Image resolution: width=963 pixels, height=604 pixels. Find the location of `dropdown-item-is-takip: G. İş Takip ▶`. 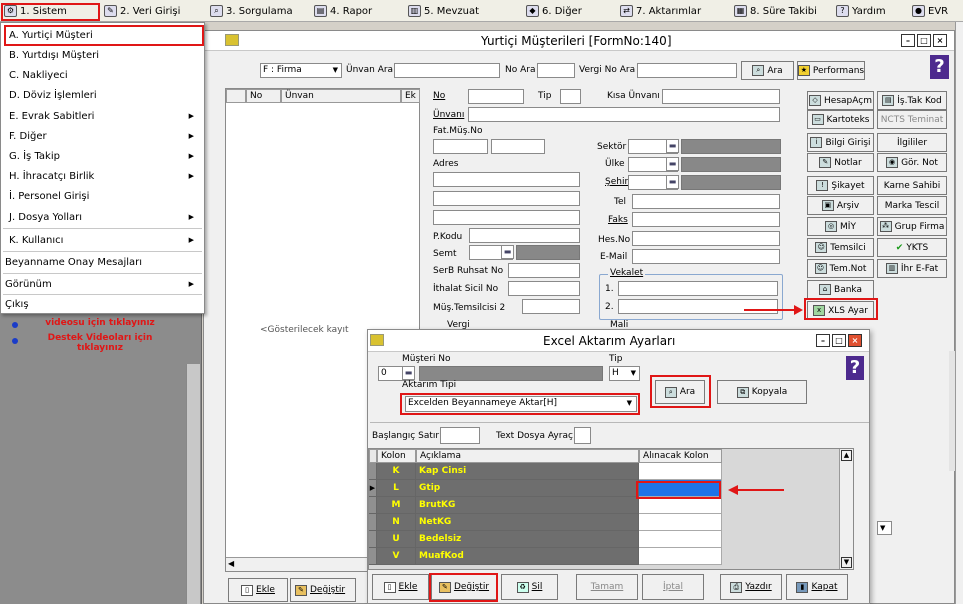

dropdown-item-is-takip: G. İş Takip ▶ is located at coordinates (102, 156).